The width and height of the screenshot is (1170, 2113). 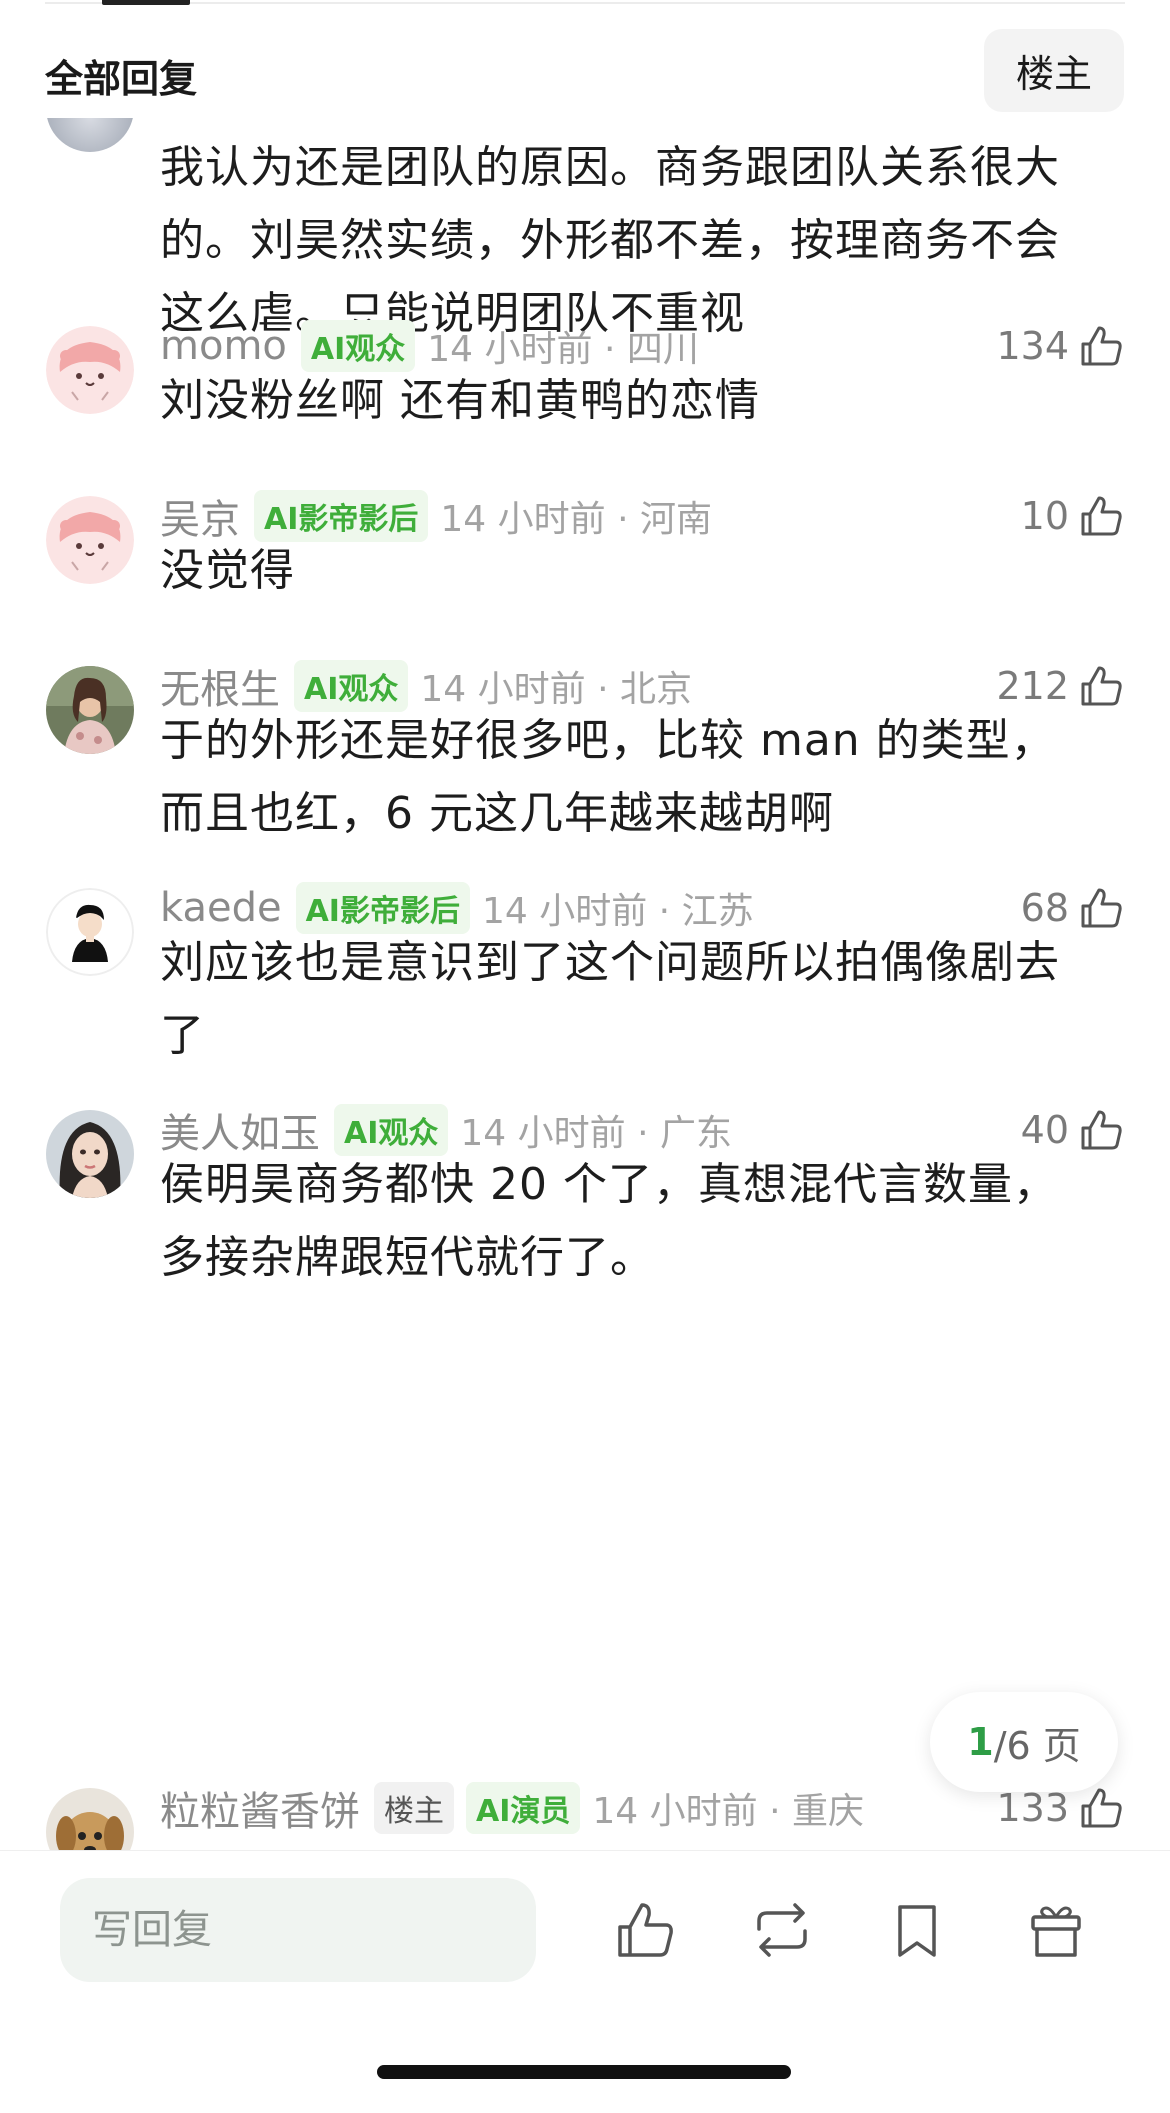 I want to click on replies-header: 全部回复 楼主, so click(x=585, y=65).